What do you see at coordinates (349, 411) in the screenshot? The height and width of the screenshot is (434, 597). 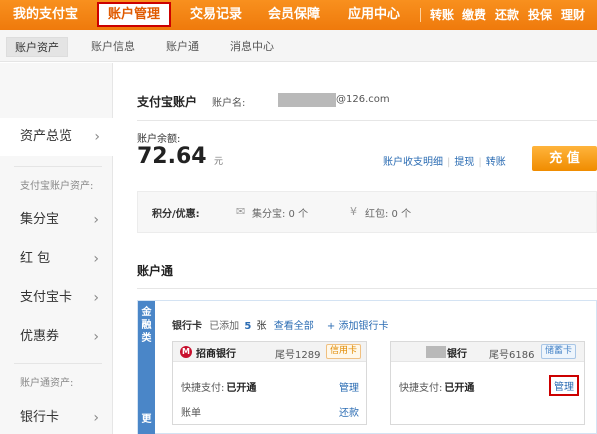 I see `repay-link: 还款` at bounding box center [349, 411].